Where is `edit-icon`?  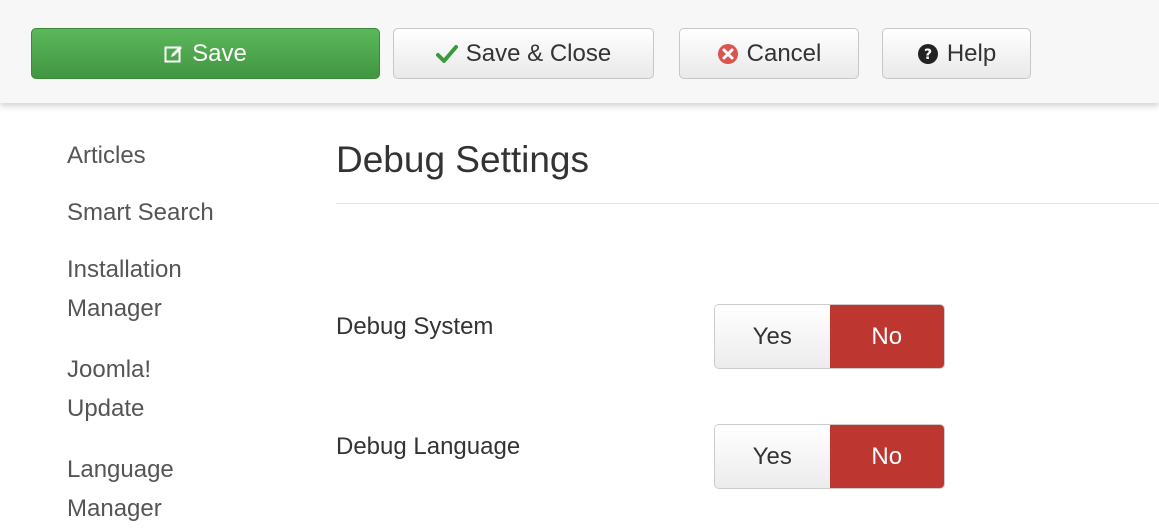
edit-icon is located at coordinates (174, 54).